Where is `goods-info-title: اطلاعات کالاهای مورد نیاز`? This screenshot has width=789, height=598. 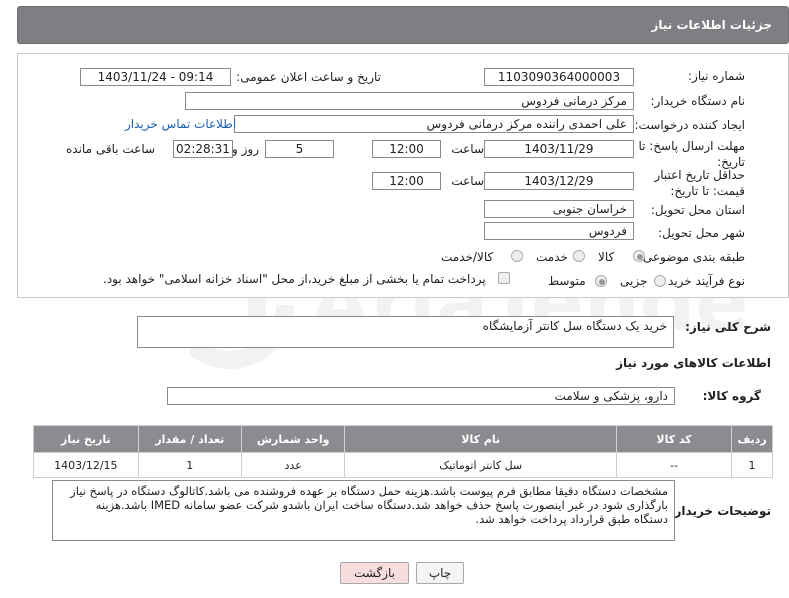 goods-info-title: اطلاعات کالاهای مورد نیاز is located at coordinates (693, 363).